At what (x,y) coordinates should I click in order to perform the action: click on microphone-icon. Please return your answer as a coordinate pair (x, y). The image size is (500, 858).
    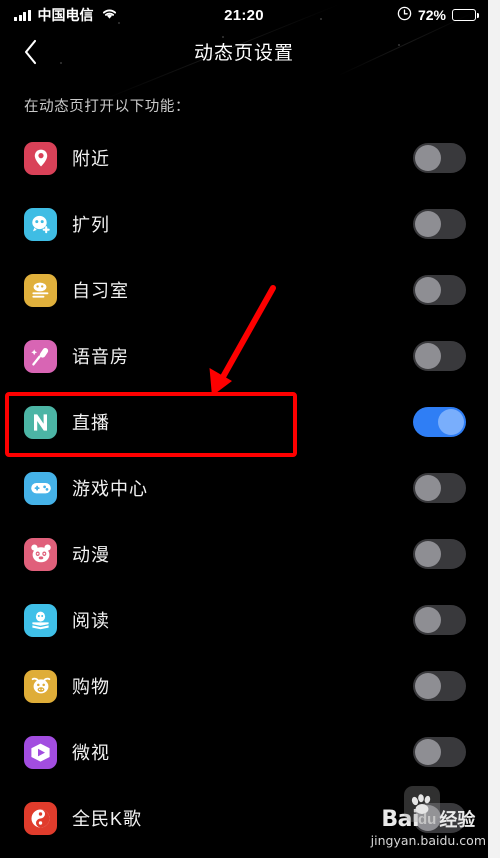
    Looking at the image, I should click on (40, 356).